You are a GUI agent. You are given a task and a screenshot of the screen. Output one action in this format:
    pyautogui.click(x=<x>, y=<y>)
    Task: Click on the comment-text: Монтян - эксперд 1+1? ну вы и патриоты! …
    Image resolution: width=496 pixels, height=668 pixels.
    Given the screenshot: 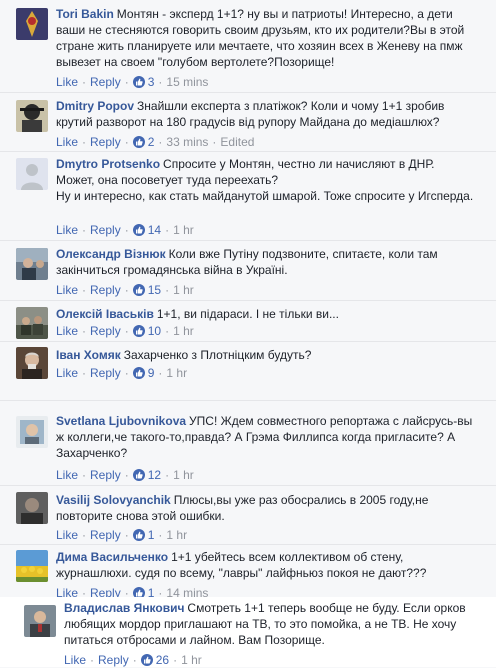 What is the action you would take?
    pyautogui.click(x=260, y=38)
    